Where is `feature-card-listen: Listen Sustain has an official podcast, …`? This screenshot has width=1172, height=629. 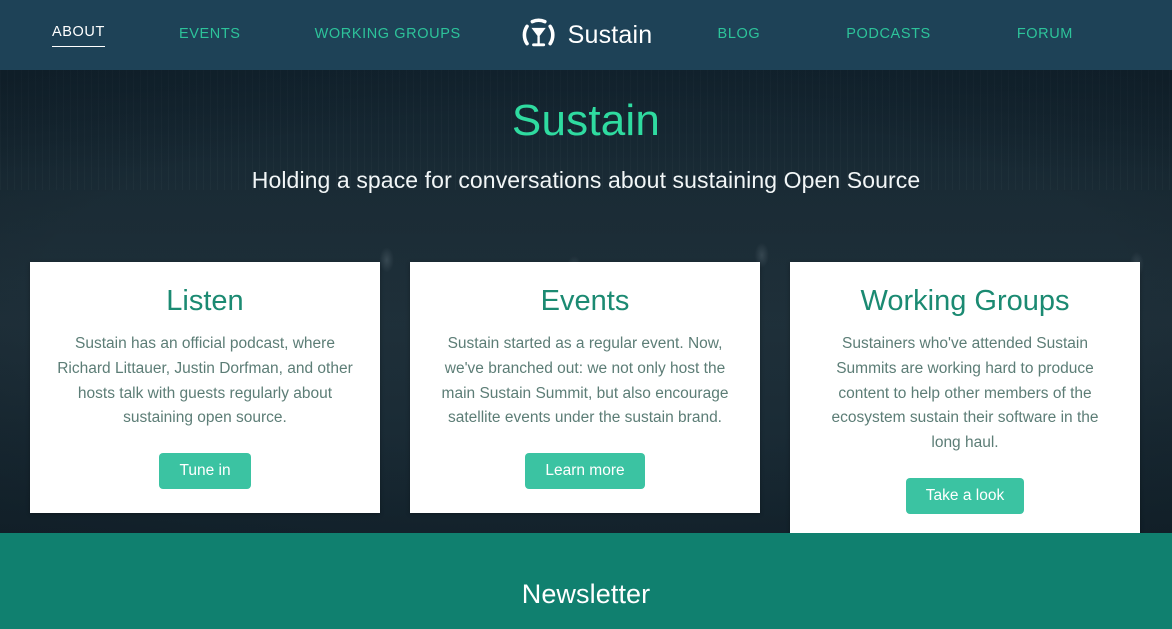
feature-card-listen: Listen Sustain has an official podcast, … is located at coordinates (205, 387).